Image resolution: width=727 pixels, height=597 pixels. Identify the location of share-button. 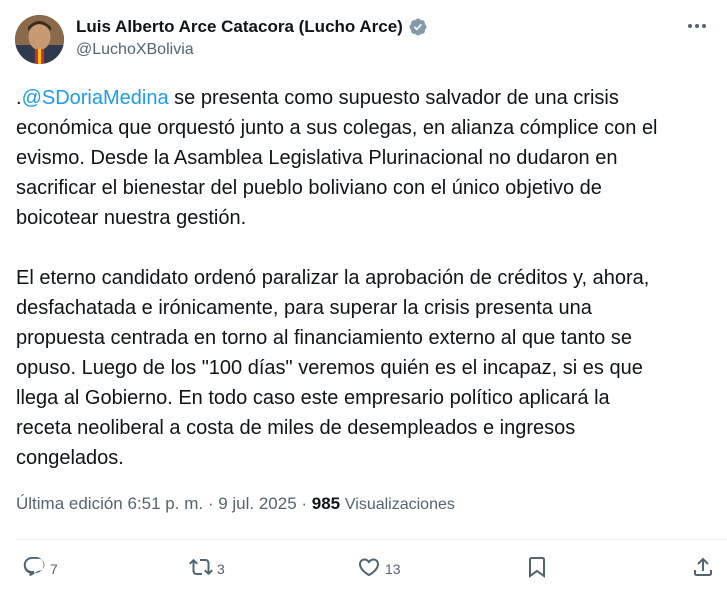
(703, 568).